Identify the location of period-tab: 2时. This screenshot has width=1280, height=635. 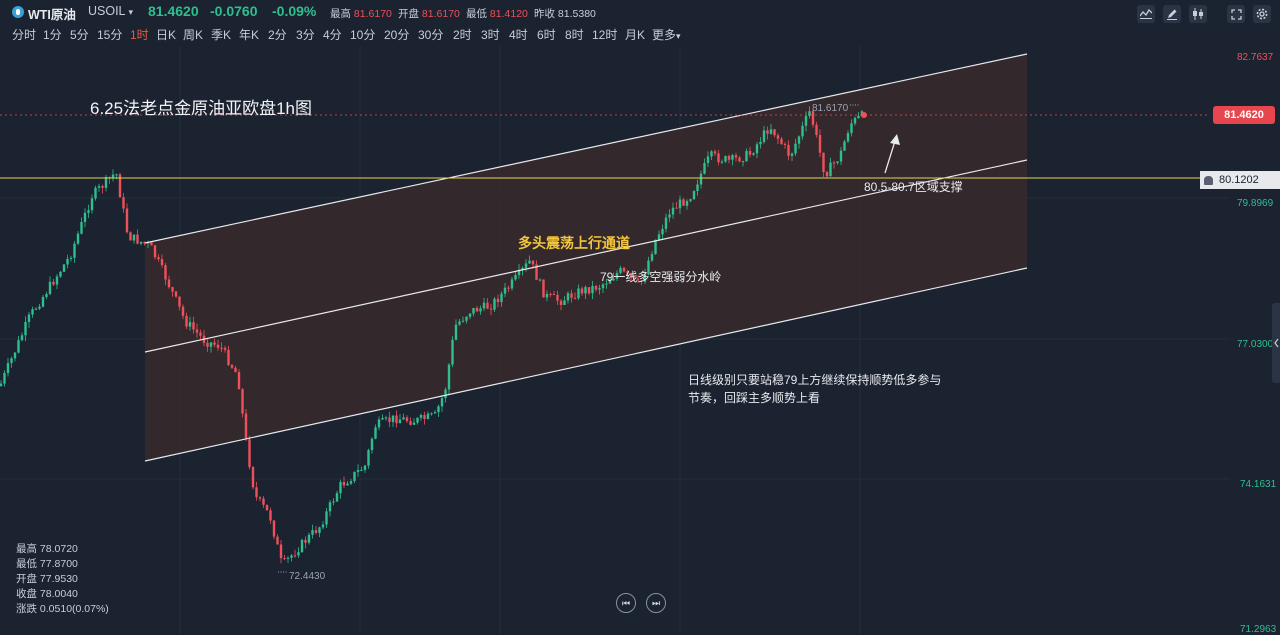
(462, 34).